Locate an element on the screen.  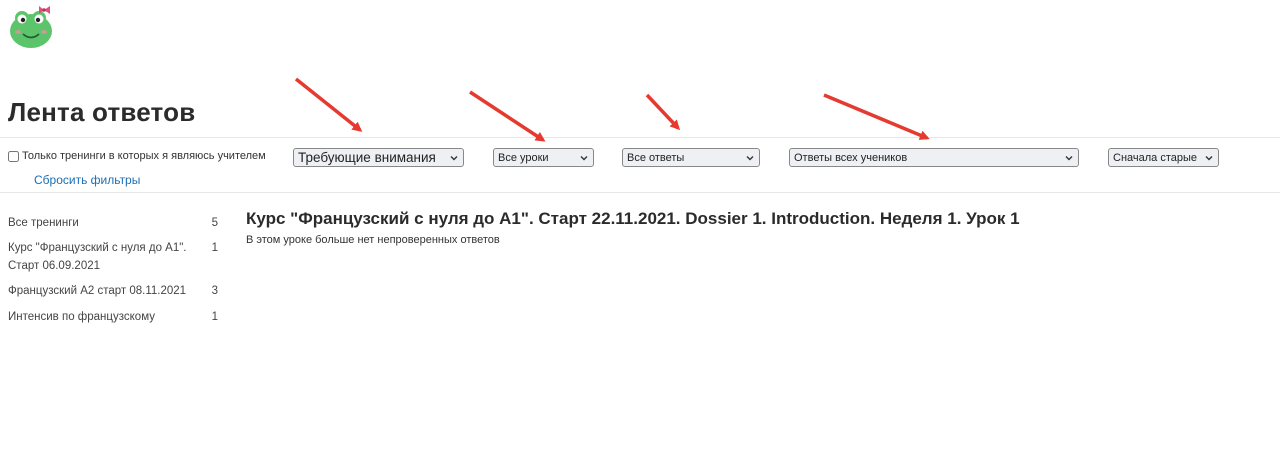
reset-filters-link: Сбросить фильтры is located at coordinates (87, 180).